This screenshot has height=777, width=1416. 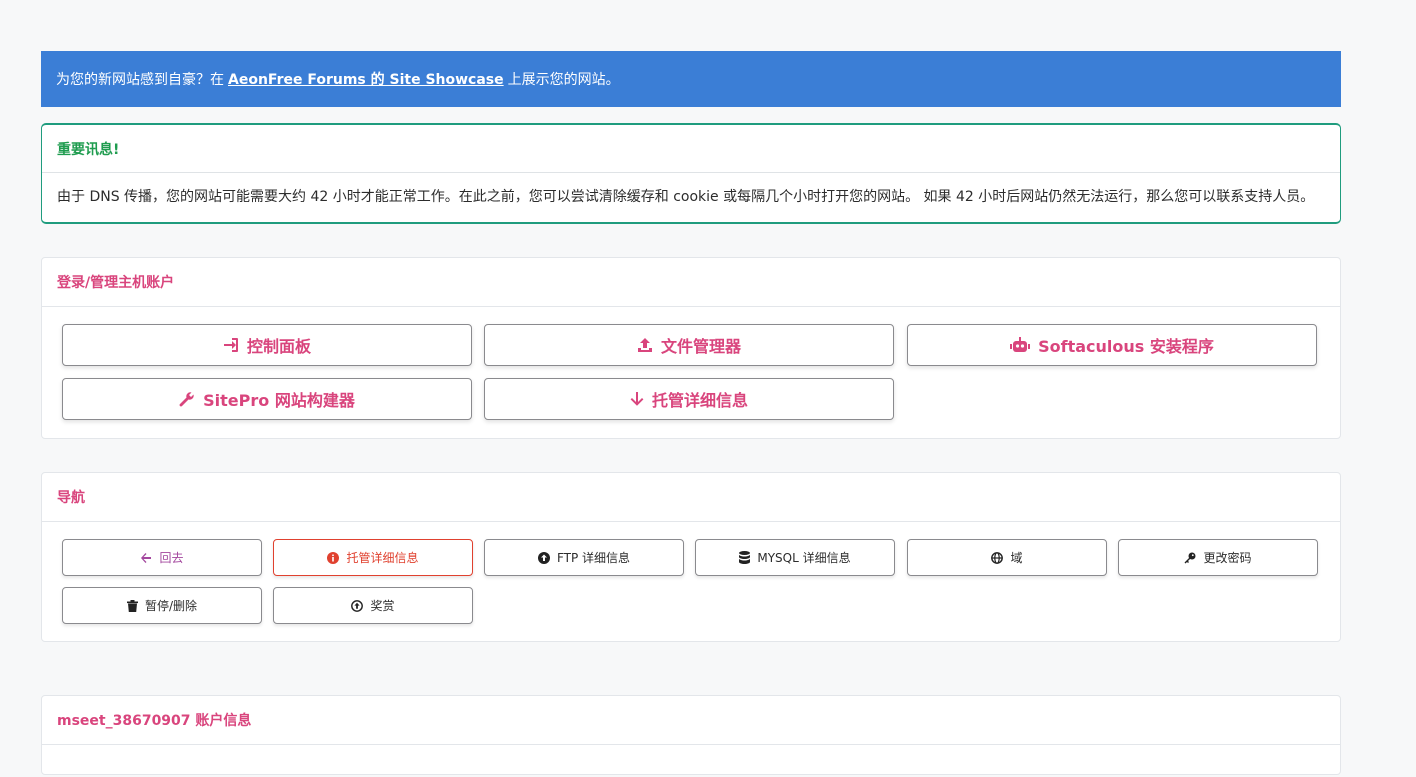 What do you see at coordinates (382, 558) in the screenshot?
I see `nav-hosting-details-label: 托管详细信息` at bounding box center [382, 558].